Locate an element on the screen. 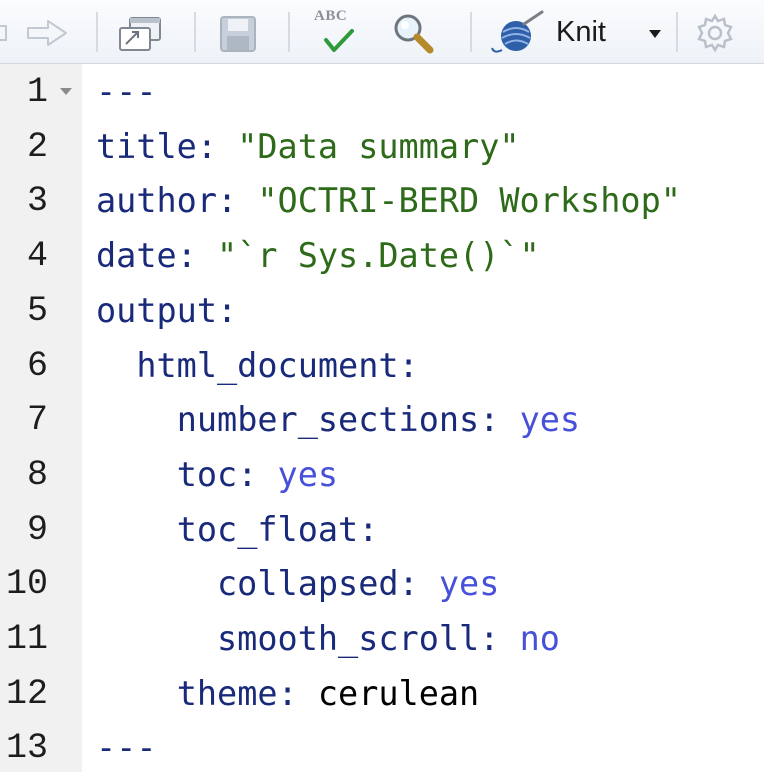 The width and height of the screenshot is (764, 776). yaml-key: date is located at coordinates (136, 256).